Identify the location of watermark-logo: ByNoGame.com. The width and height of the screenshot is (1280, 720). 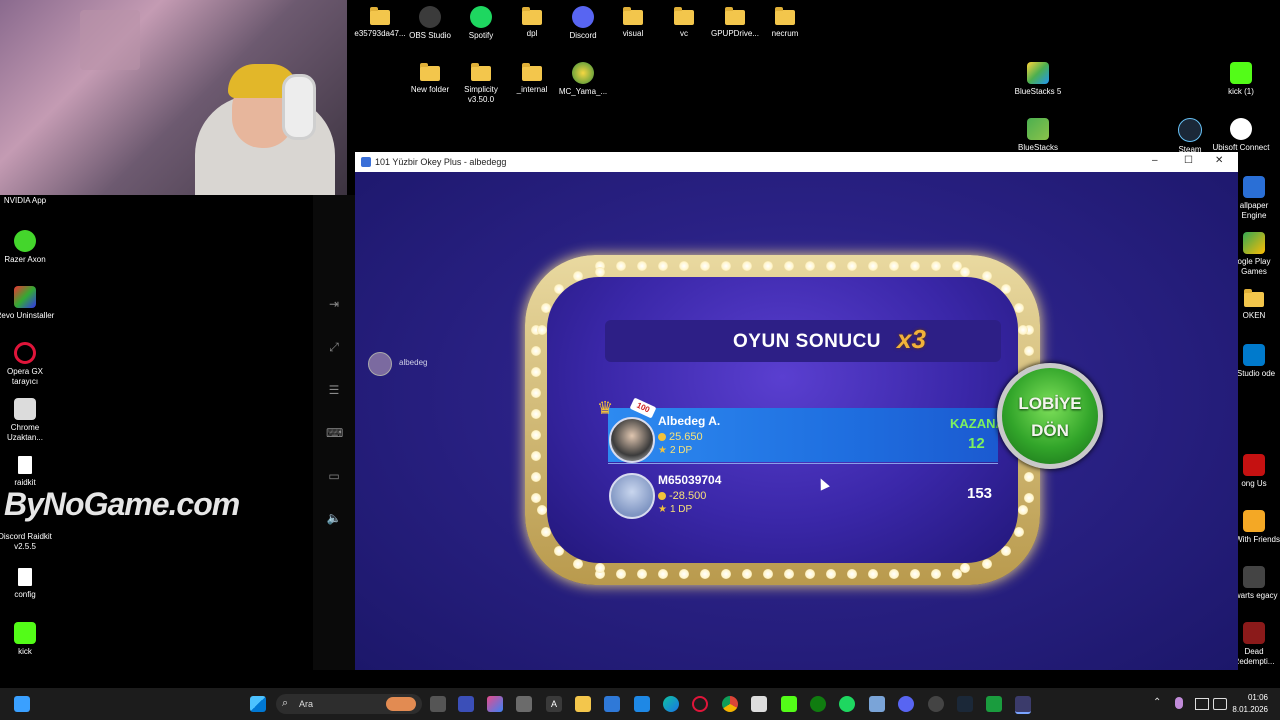
(122, 504).